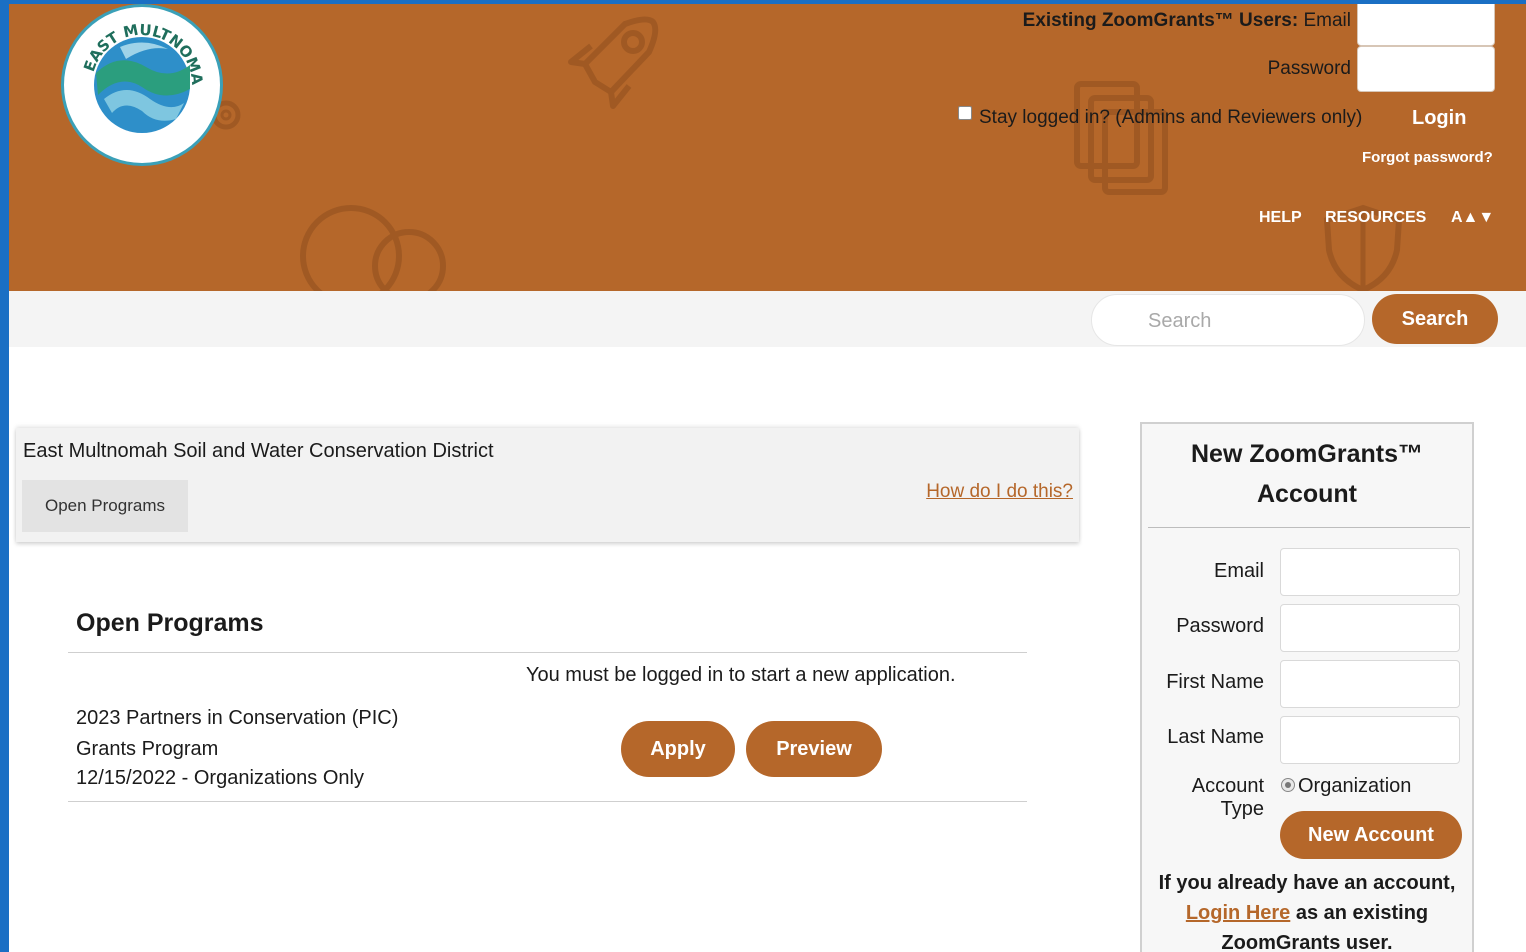 Image resolution: width=1526 pixels, height=952 pixels. Describe the element at coordinates (1439, 118) in the screenshot. I see `login-button: Login` at that location.